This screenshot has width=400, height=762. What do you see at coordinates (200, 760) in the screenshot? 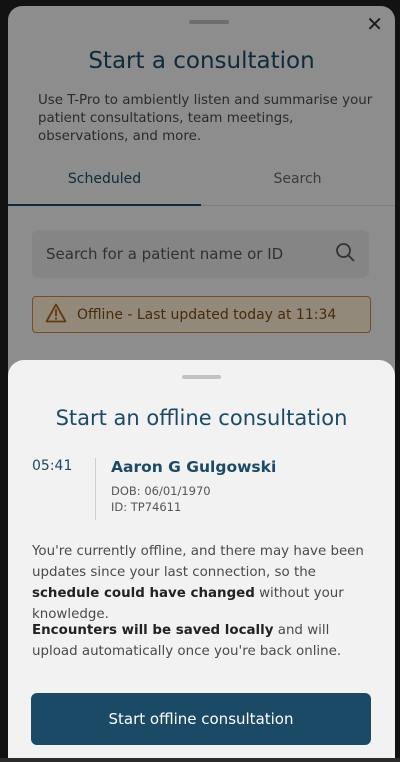
I see `bottom-edge` at bounding box center [200, 760].